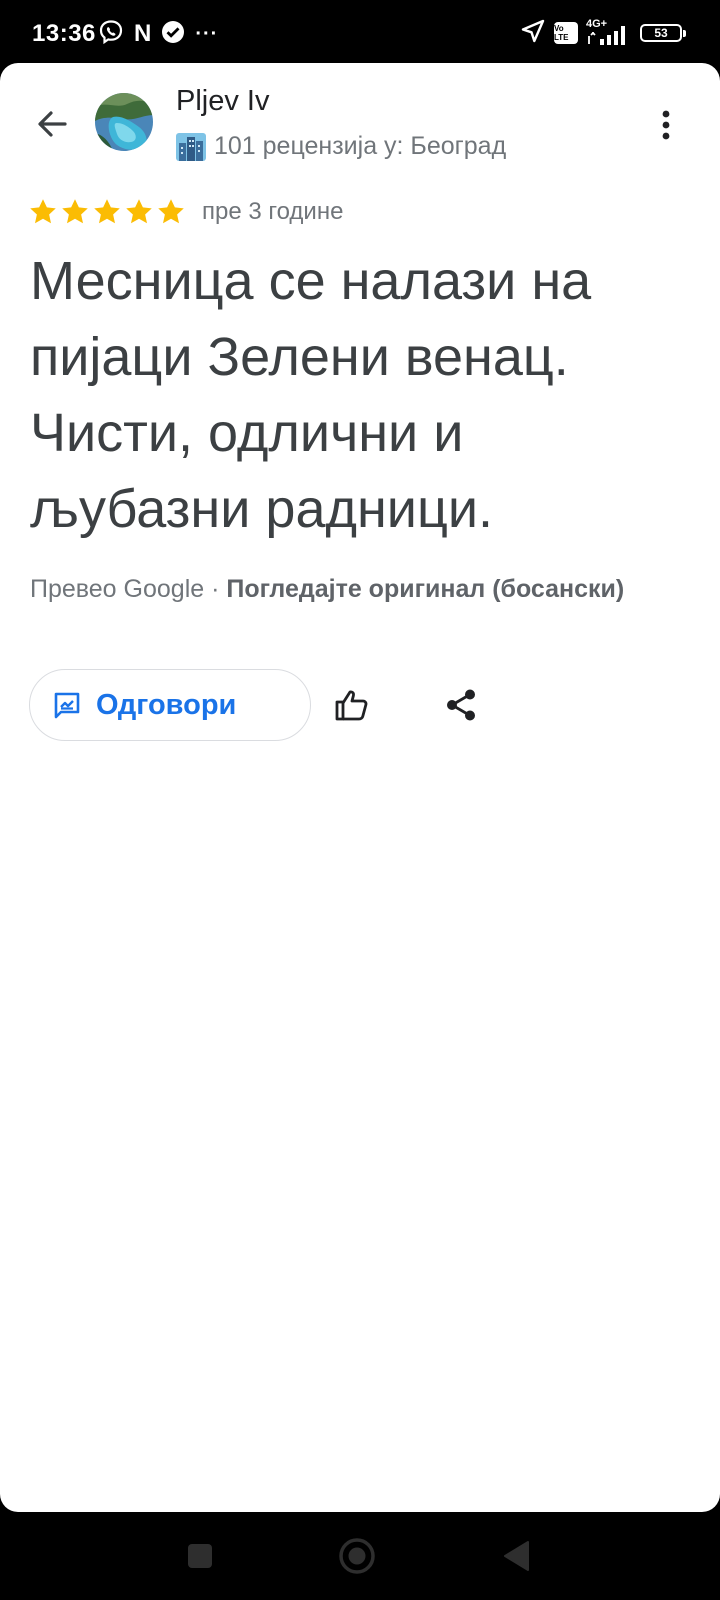  I want to click on status-time: 13:36, so click(64, 33).